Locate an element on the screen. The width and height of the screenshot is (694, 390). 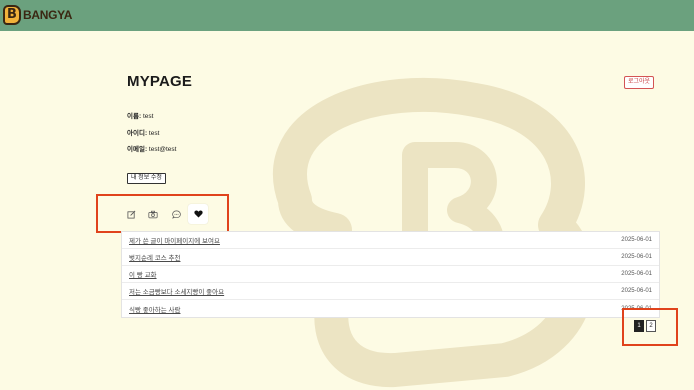
post-title: 식빵 좋아하는 사람 is located at coordinates (154, 309).